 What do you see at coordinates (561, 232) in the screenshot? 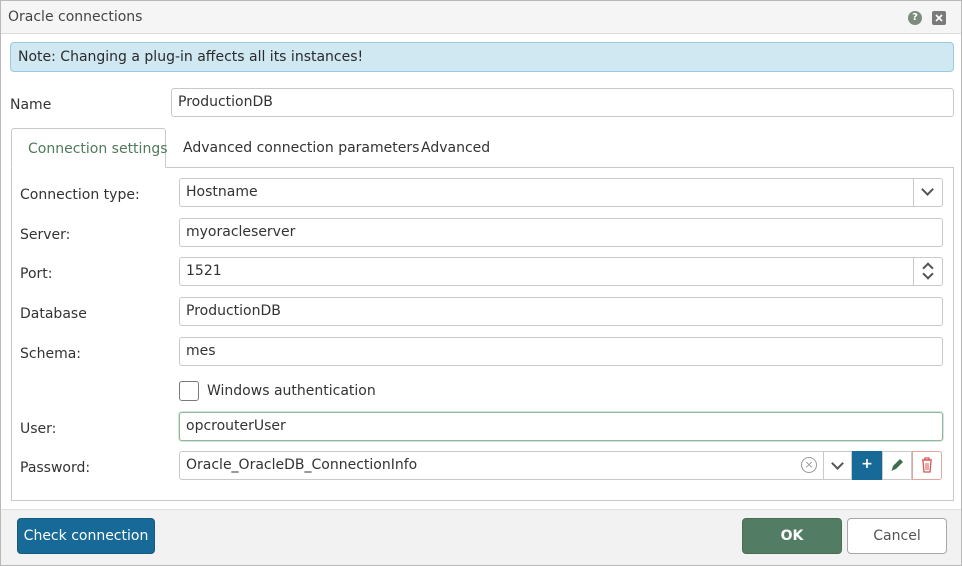
I see `server-input: myoracleserver` at bounding box center [561, 232].